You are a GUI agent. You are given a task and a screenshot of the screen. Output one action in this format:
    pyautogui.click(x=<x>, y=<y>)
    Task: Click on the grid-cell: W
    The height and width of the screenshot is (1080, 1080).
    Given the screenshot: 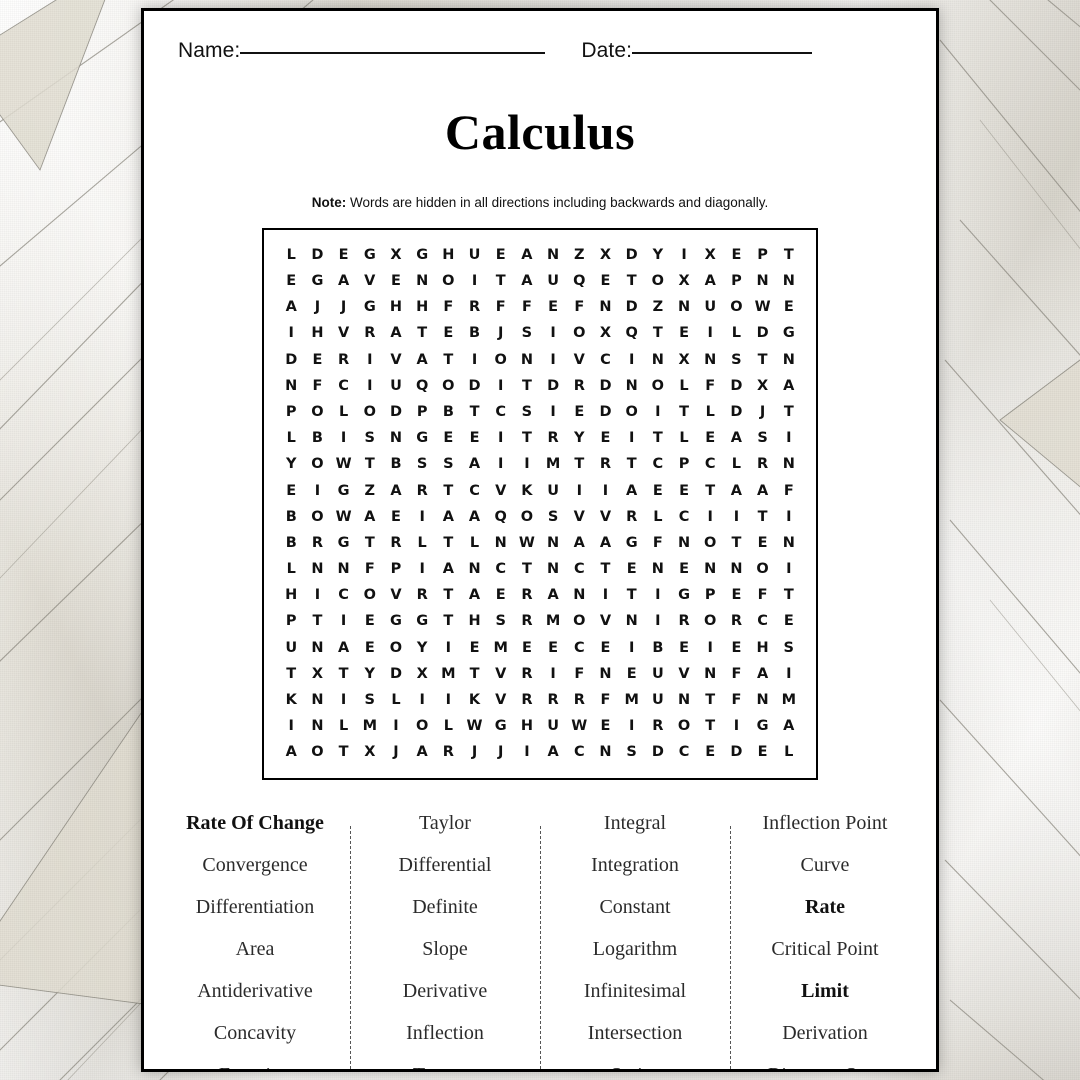 What is the action you would take?
    pyautogui.click(x=527, y=543)
    